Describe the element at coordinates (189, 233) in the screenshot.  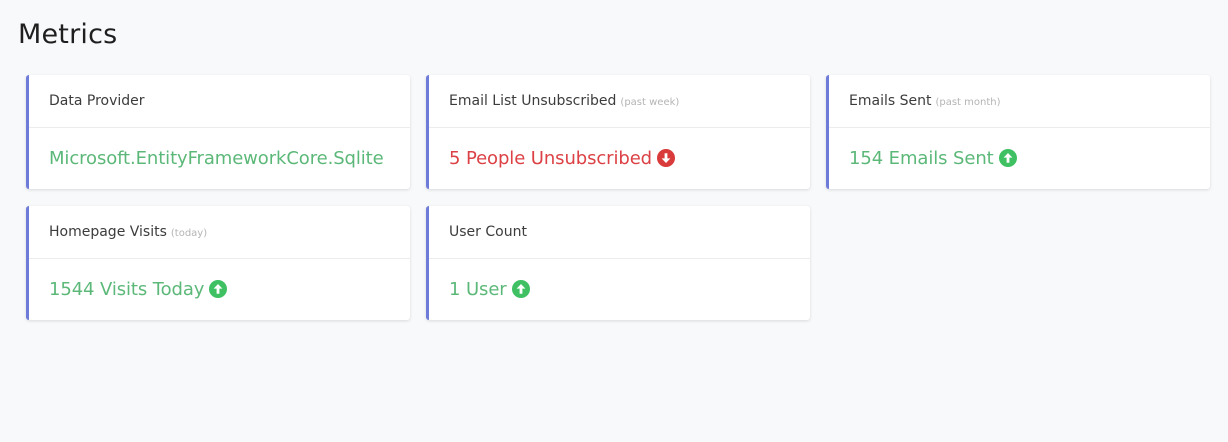
I see `card-subtitle: (today)` at that location.